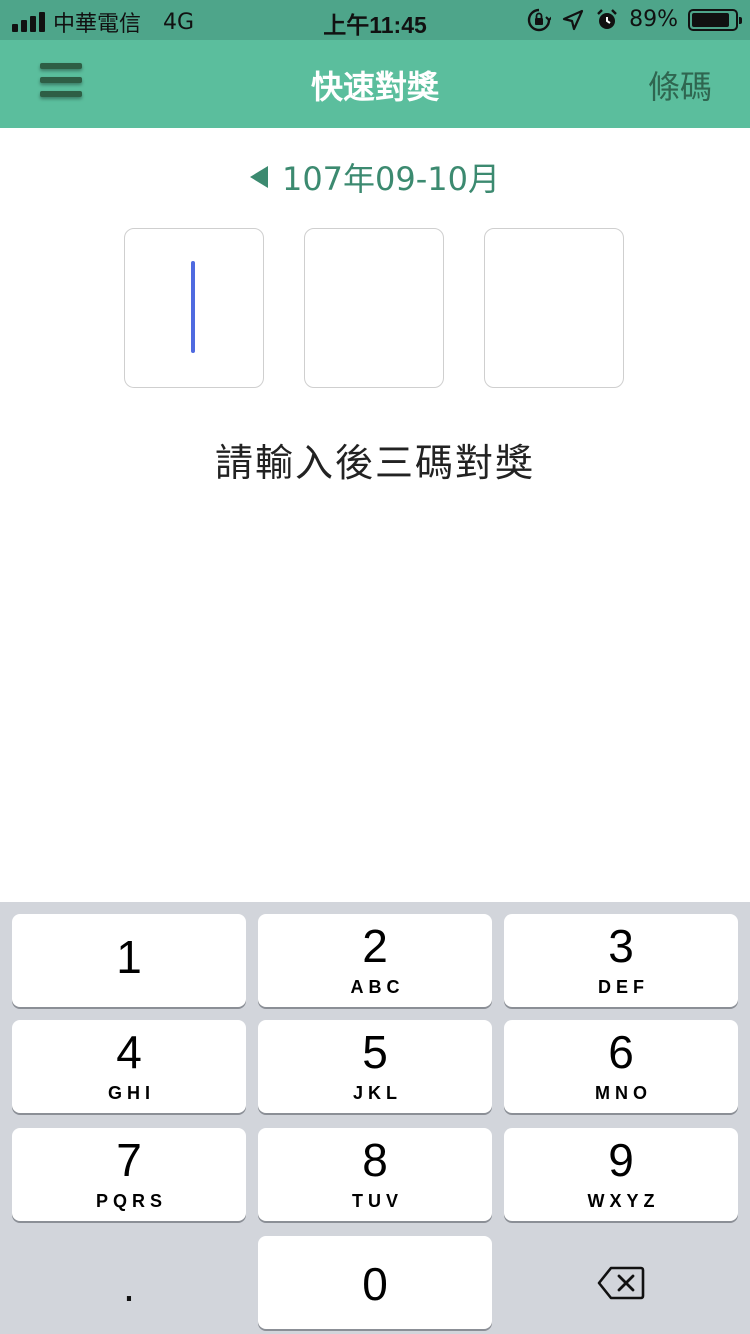 This screenshot has height=1334, width=750. I want to click on key-digit: 4, so click(129, 1052).